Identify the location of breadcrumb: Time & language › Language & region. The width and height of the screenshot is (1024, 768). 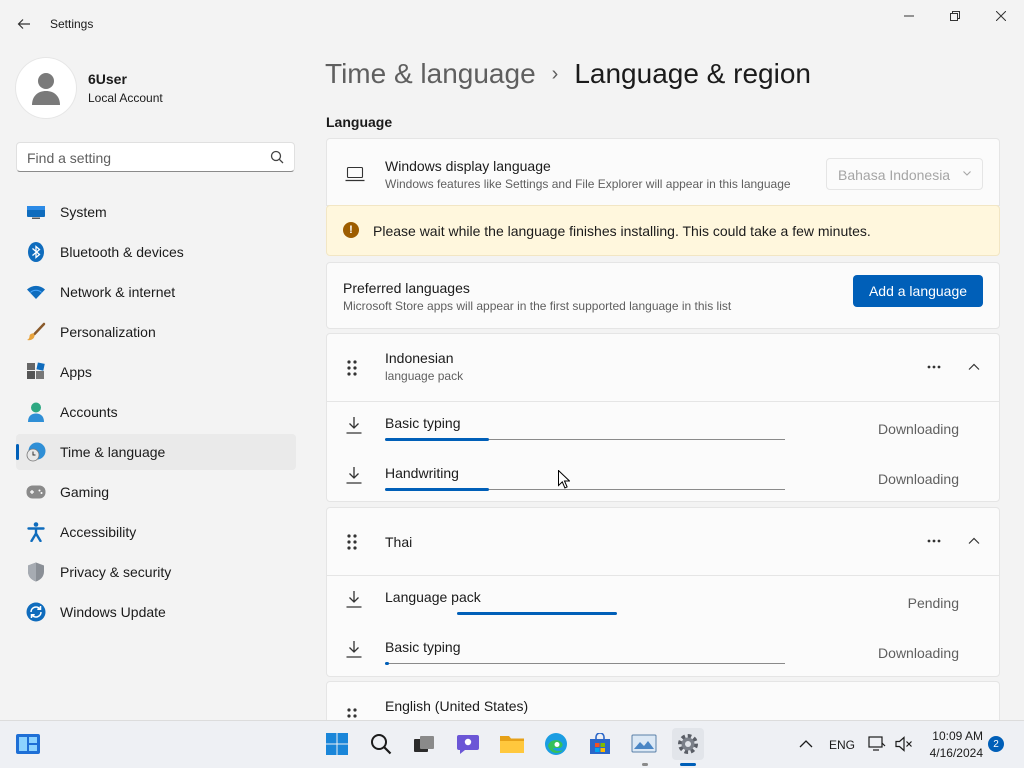
(568, 74).